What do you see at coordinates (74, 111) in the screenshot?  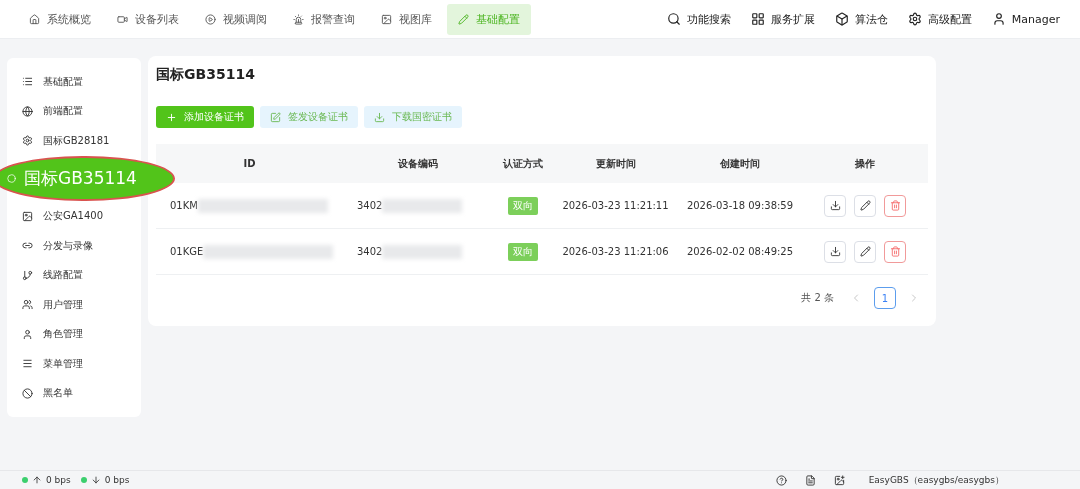 I see `sidebar-item: 前端配置` at bounding box center [74, 111].